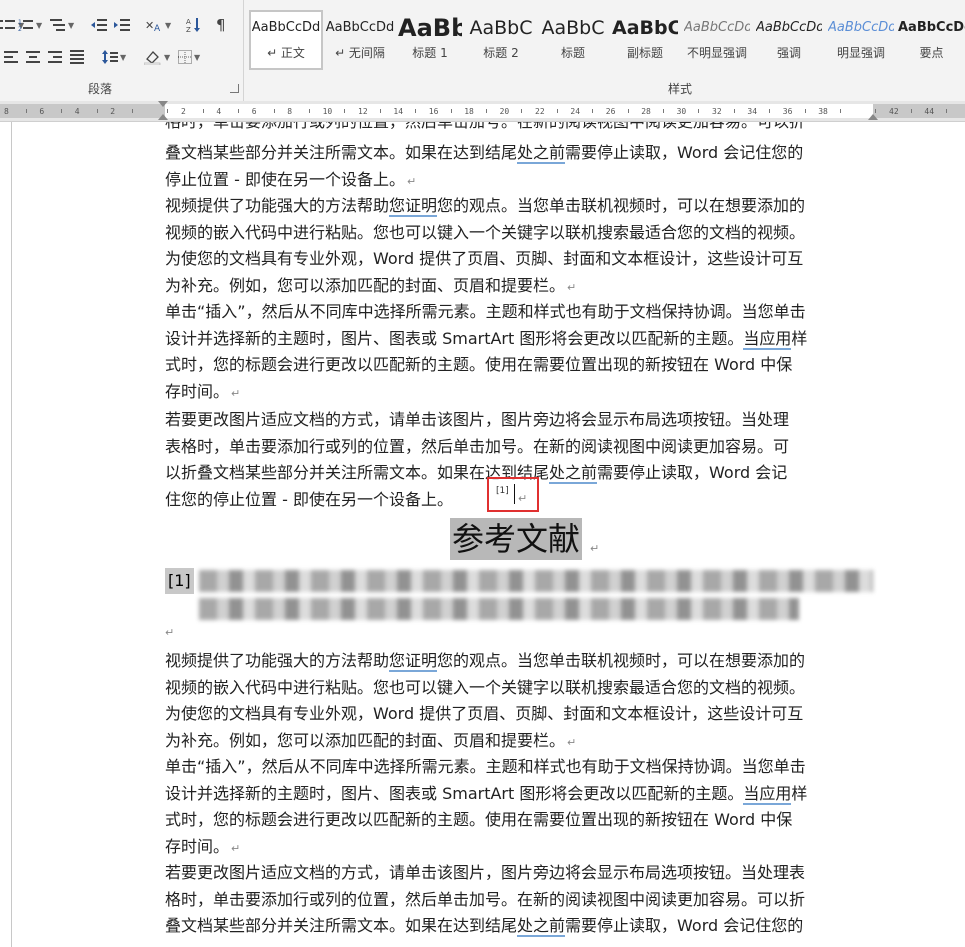 The height and width of the screenshot is (947, 965). I want to click on show-marks-button: ¶, so click(221, 25).